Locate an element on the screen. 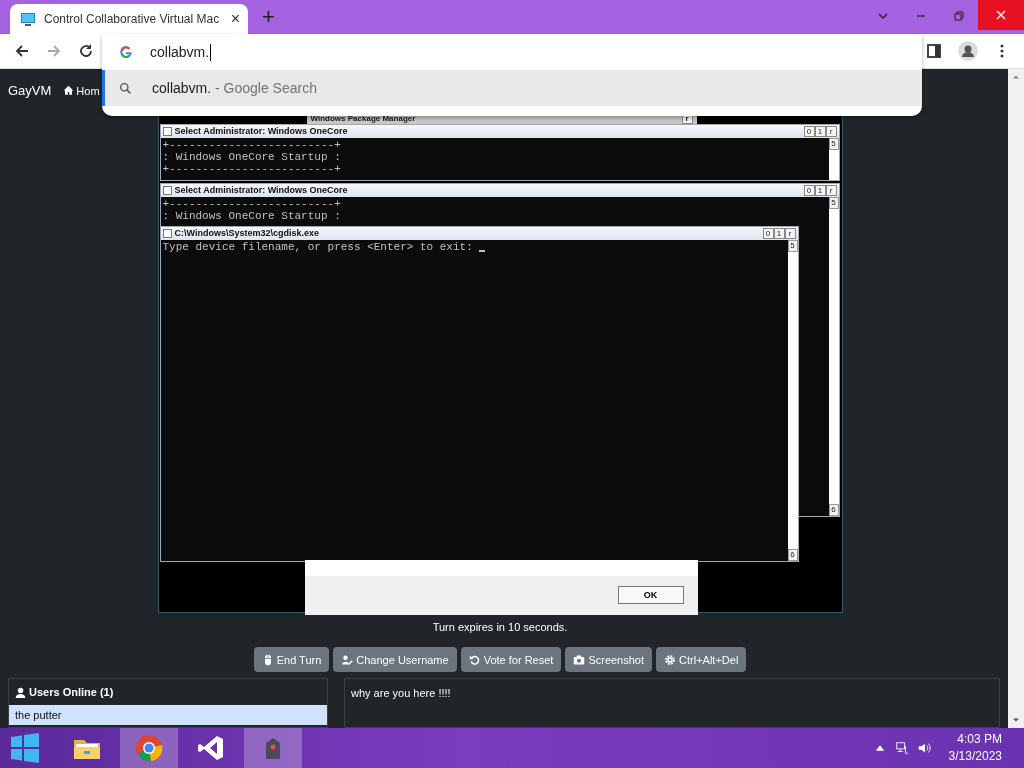  reload-icon is located at coordinates (86, 51).